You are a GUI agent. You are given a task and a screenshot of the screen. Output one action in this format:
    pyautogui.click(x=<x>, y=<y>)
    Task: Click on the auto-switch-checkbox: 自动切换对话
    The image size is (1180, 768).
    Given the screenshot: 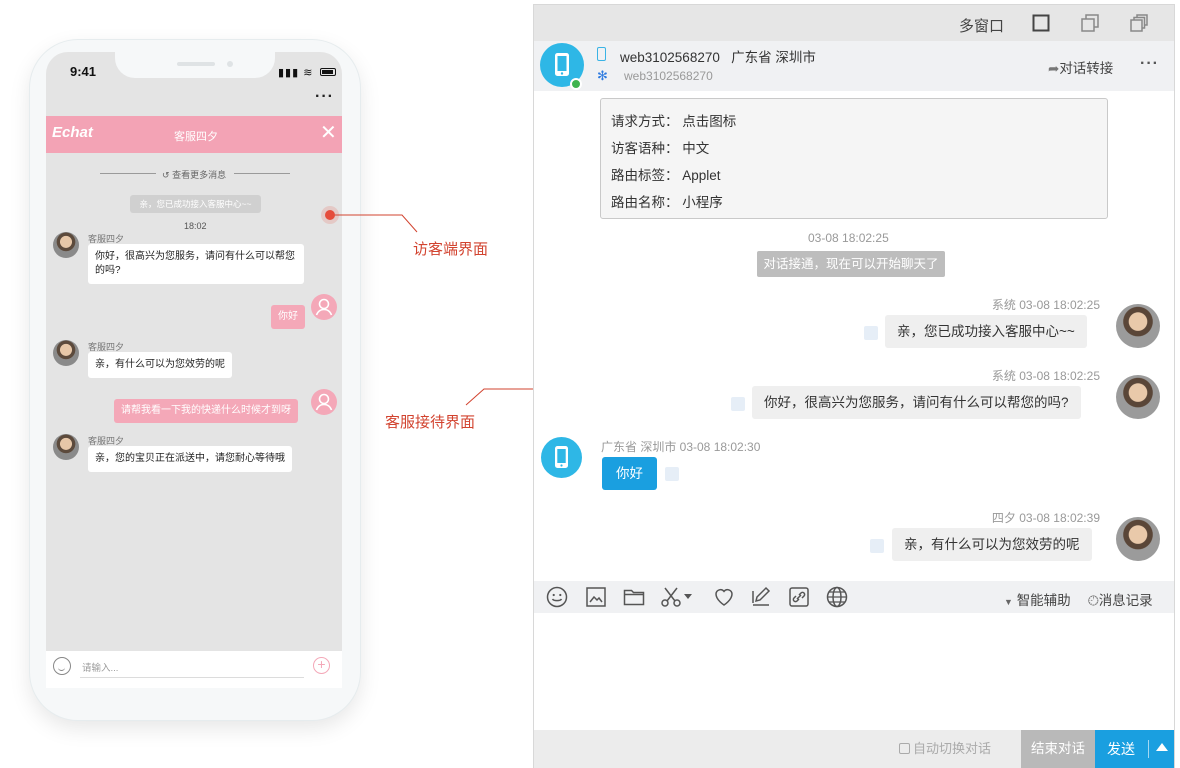 What is the action you would take?
    pyautogui.click(x=945, y=747)
    